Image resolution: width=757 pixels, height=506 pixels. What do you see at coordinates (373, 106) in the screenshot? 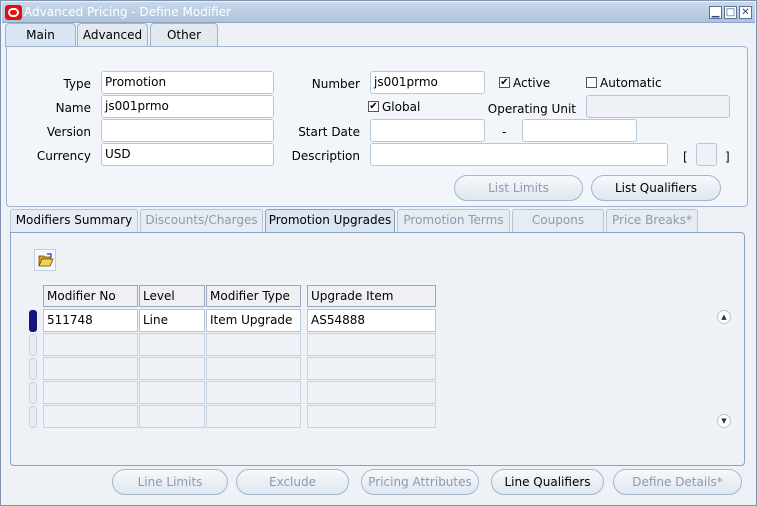
I see `global-checkbox: ✔` at bounding box center [373, 106].